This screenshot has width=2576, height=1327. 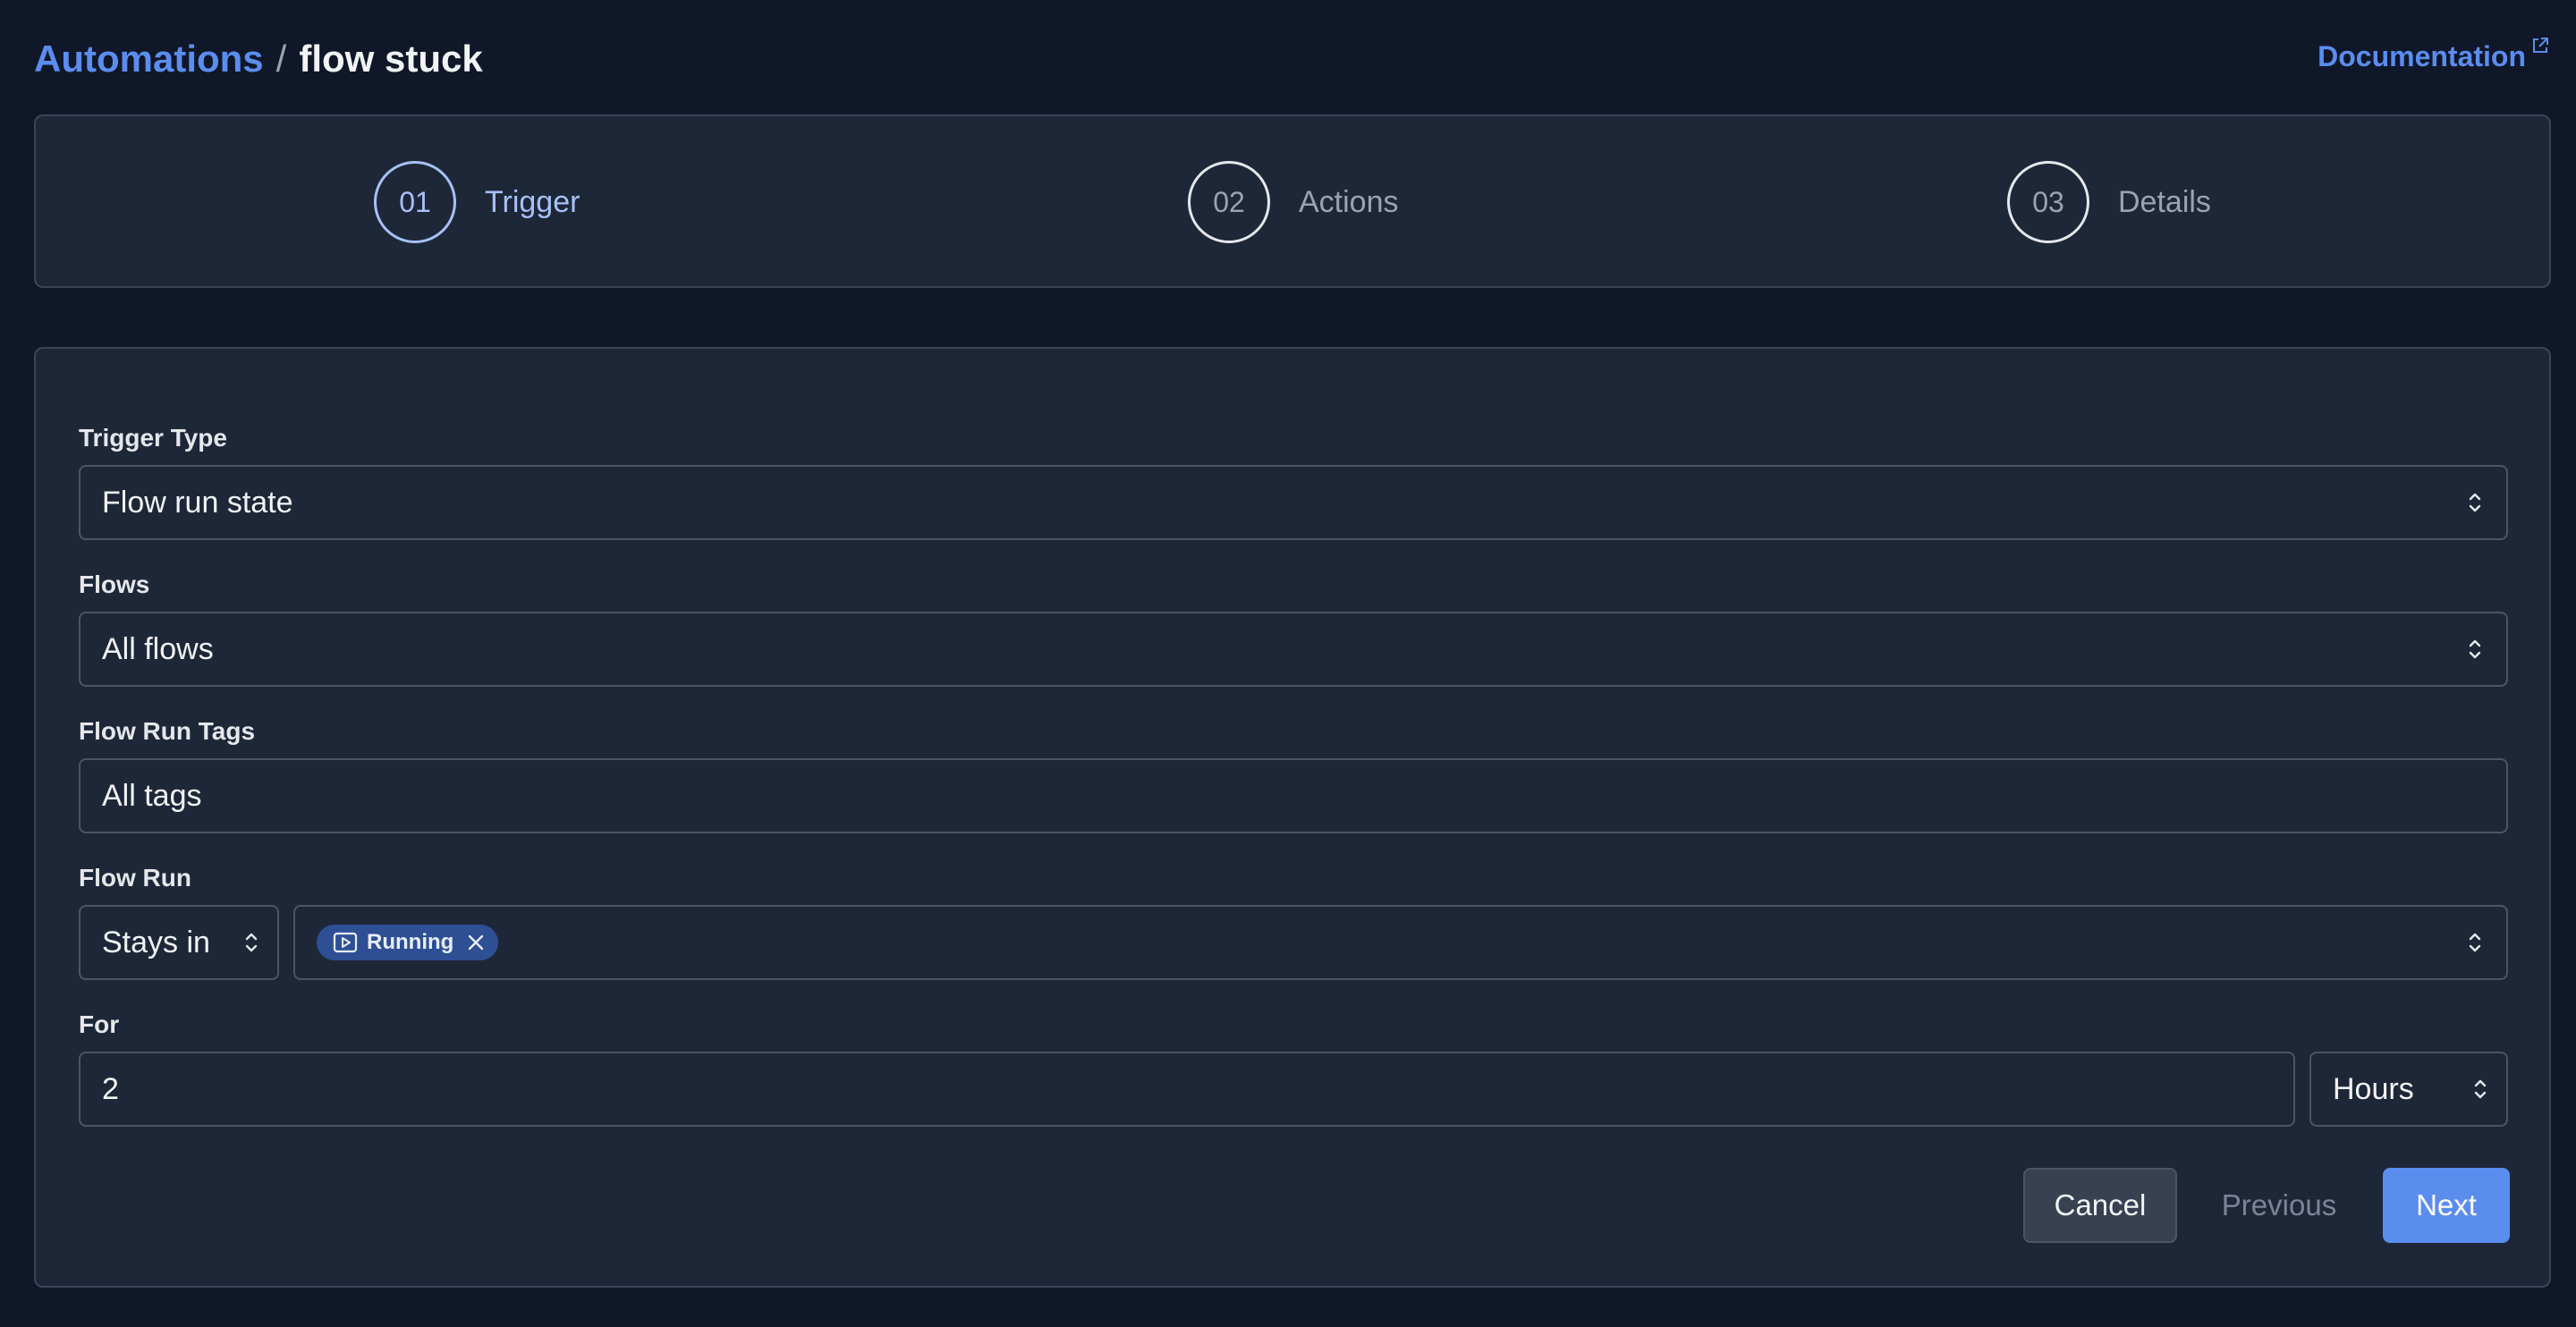 I want to click on flows-value: All flows, so click(x=158, y=648).